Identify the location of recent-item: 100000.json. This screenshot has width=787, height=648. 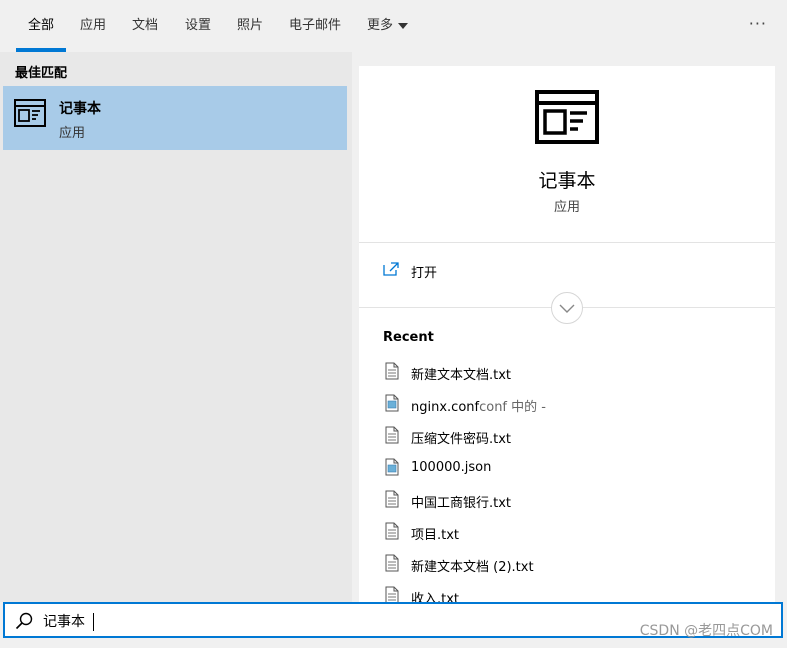
(573, 472).